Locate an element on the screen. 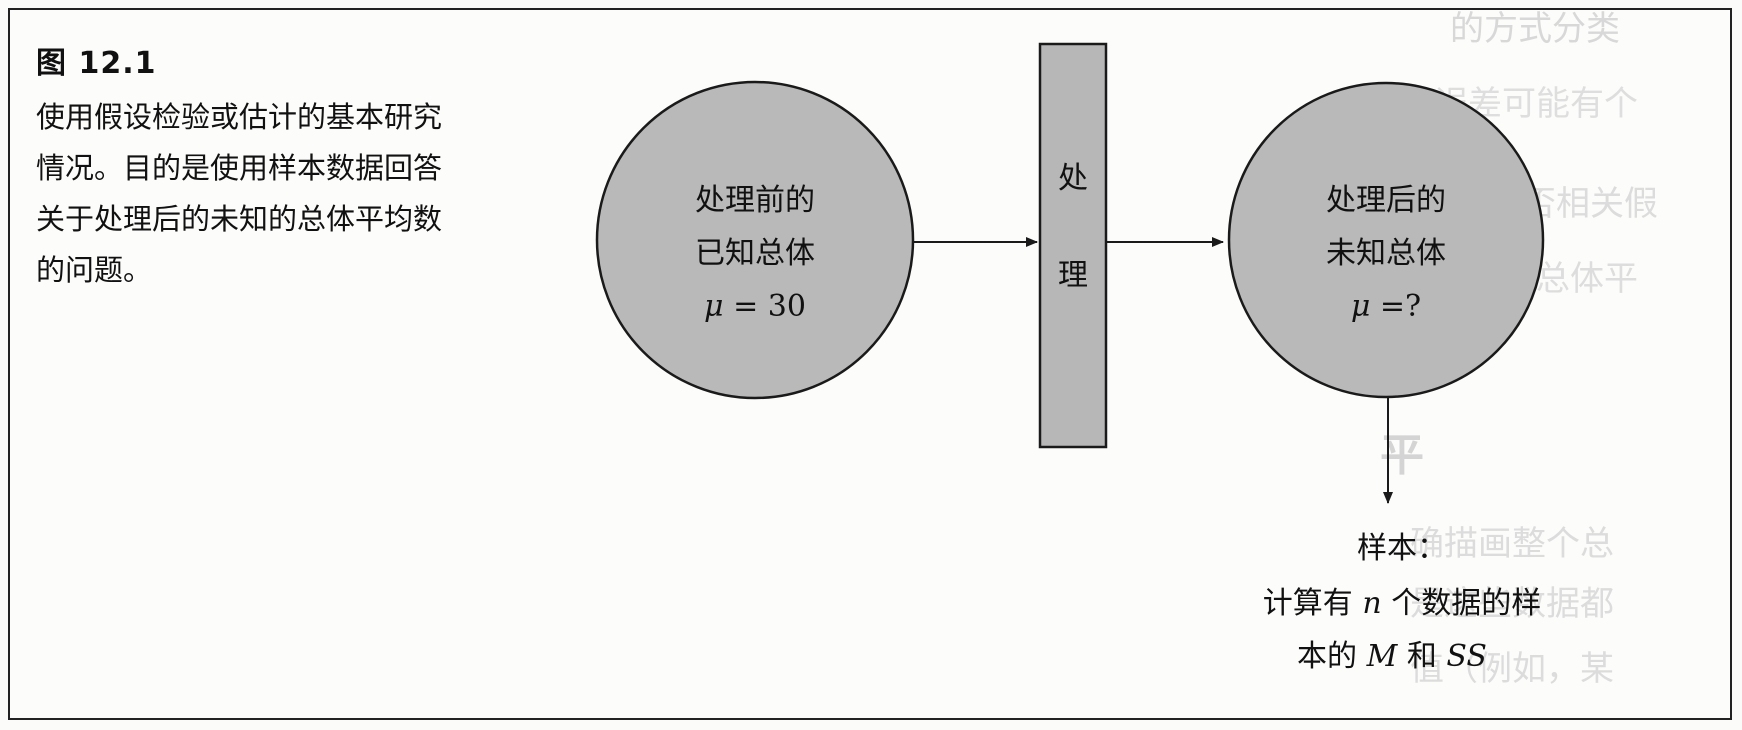  known-population-line1: 处理前的 is located at coordinates (755, 200).